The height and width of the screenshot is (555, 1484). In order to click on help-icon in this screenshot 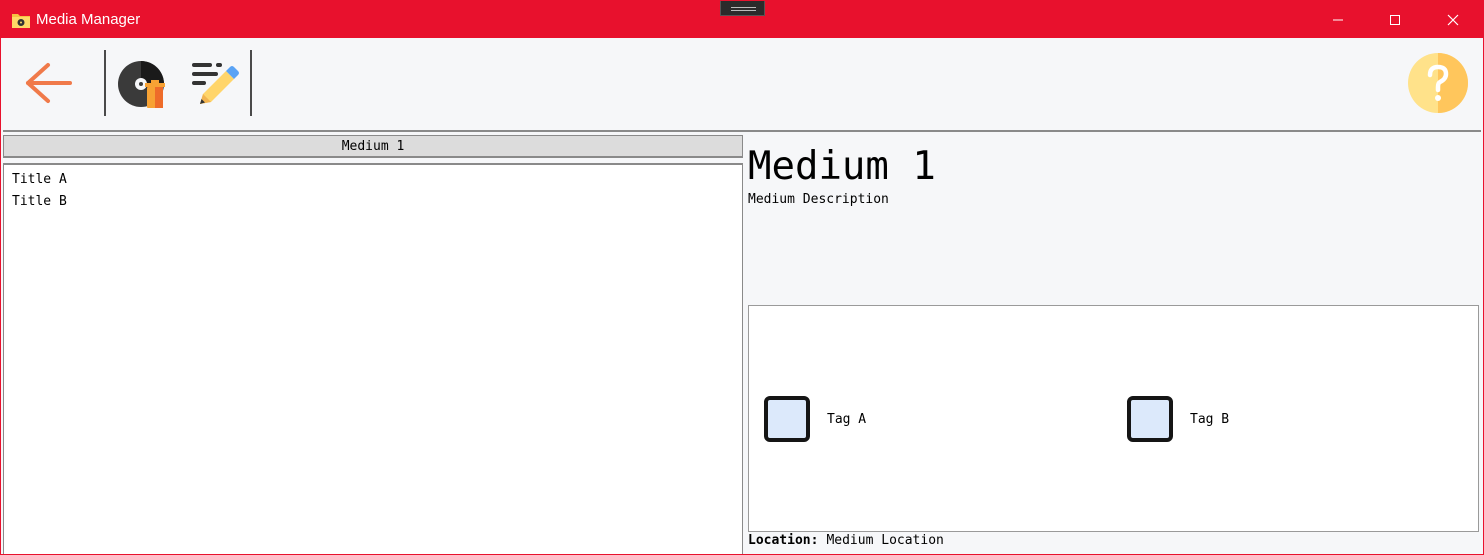, I will do `click(1438, 83)`.